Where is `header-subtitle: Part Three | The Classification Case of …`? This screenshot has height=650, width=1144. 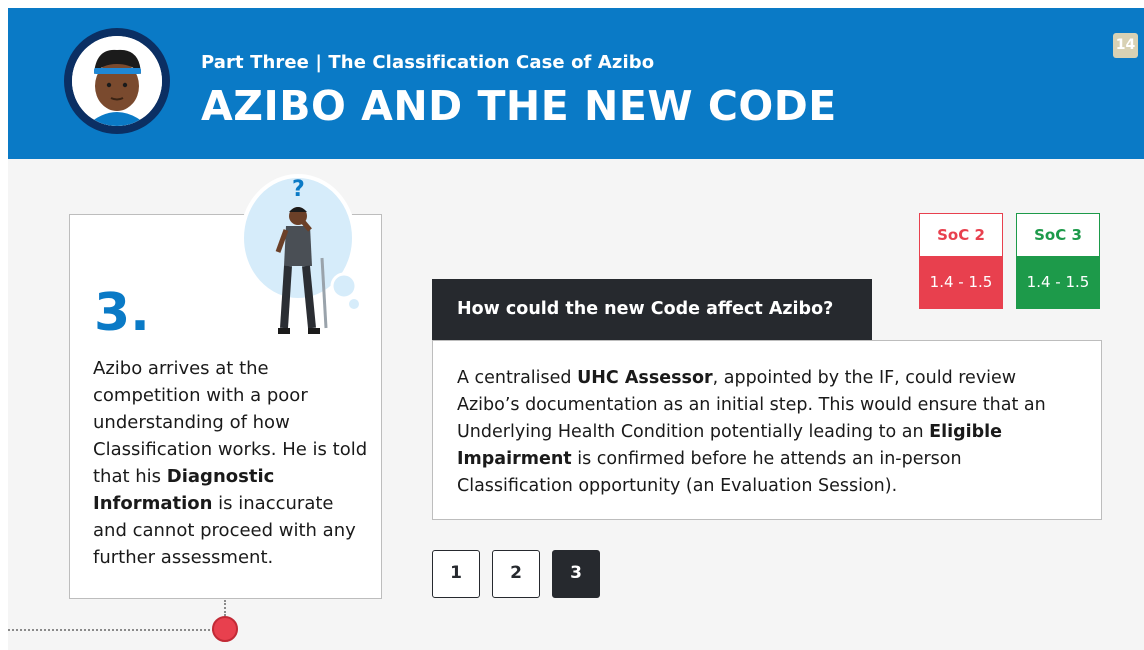 header-subtitle: Part Three | The Classification Case of … is located at coordinates (428, 62).